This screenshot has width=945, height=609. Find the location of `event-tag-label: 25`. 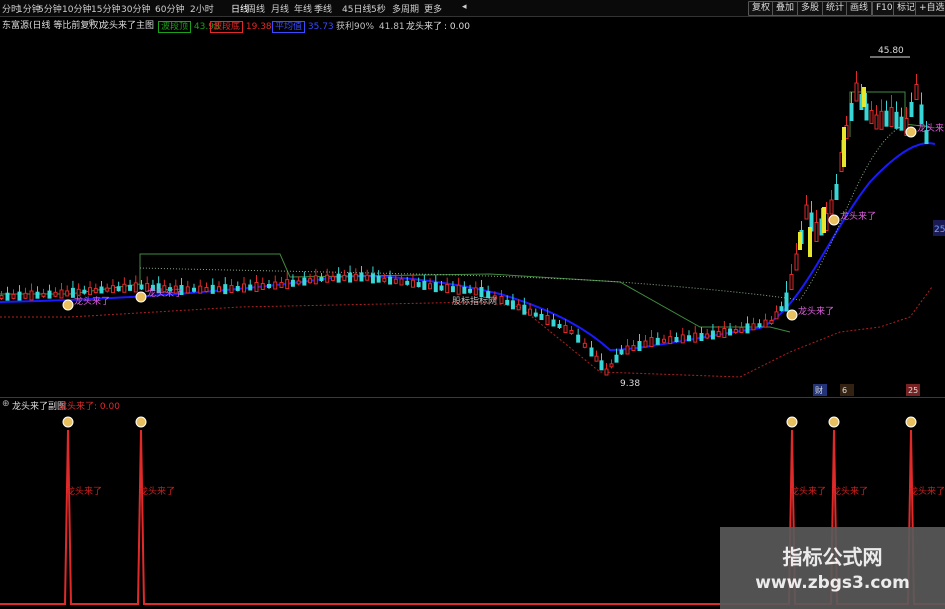

event-tag-label: 25 is located at coordinates (913, 390).